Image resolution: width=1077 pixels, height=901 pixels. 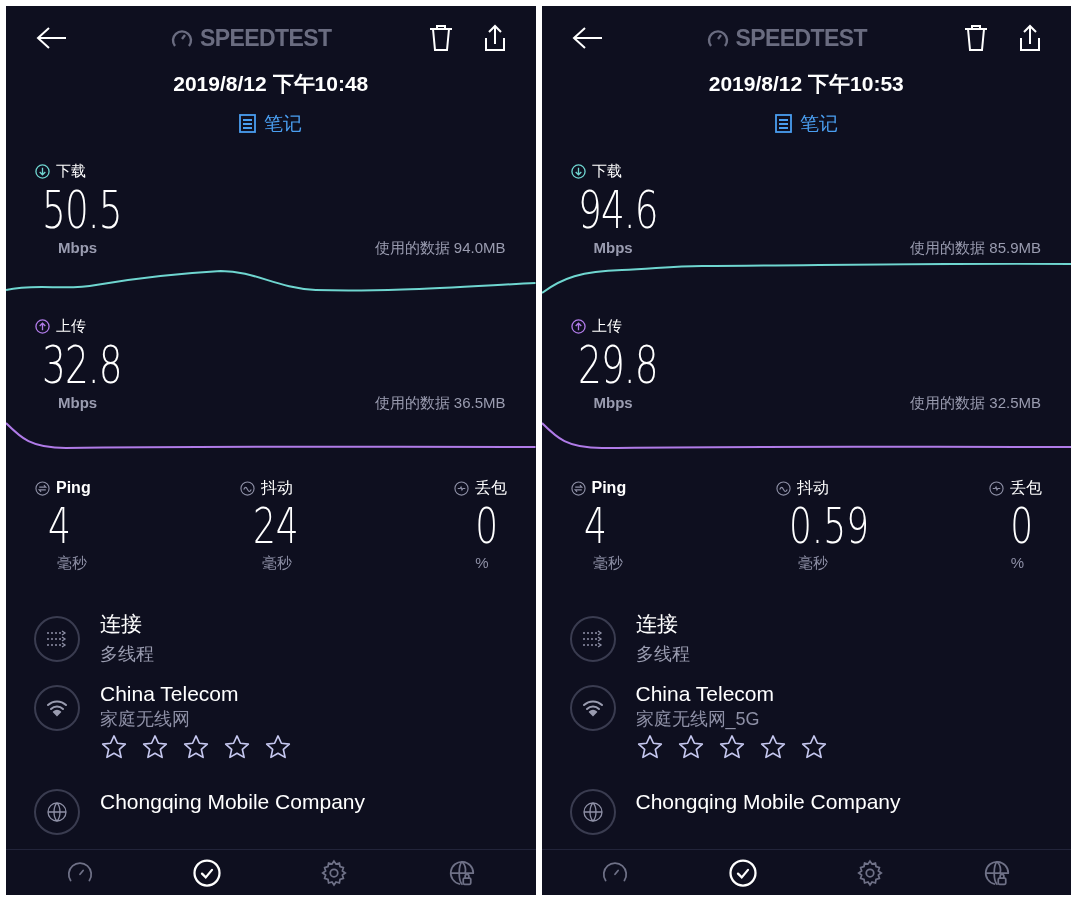 I want to click on speed-value: 29.8, so click(x=617, y=364).